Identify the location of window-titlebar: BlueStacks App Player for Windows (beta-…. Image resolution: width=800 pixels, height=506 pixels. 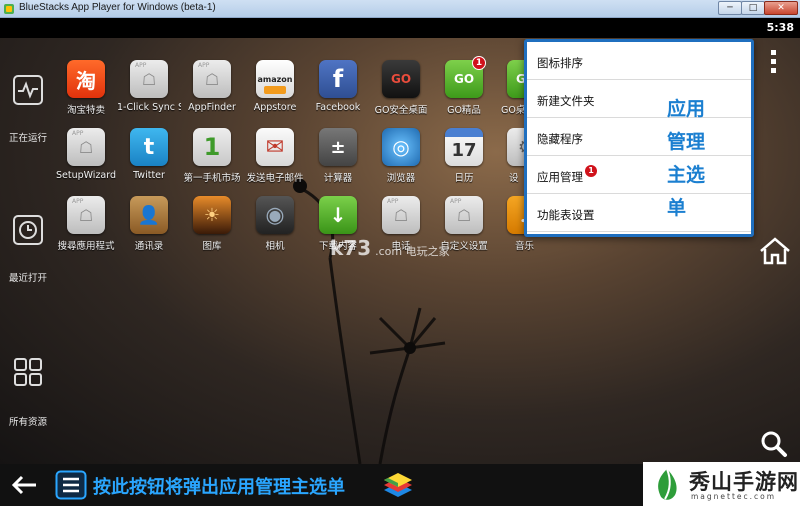
(400, 9).